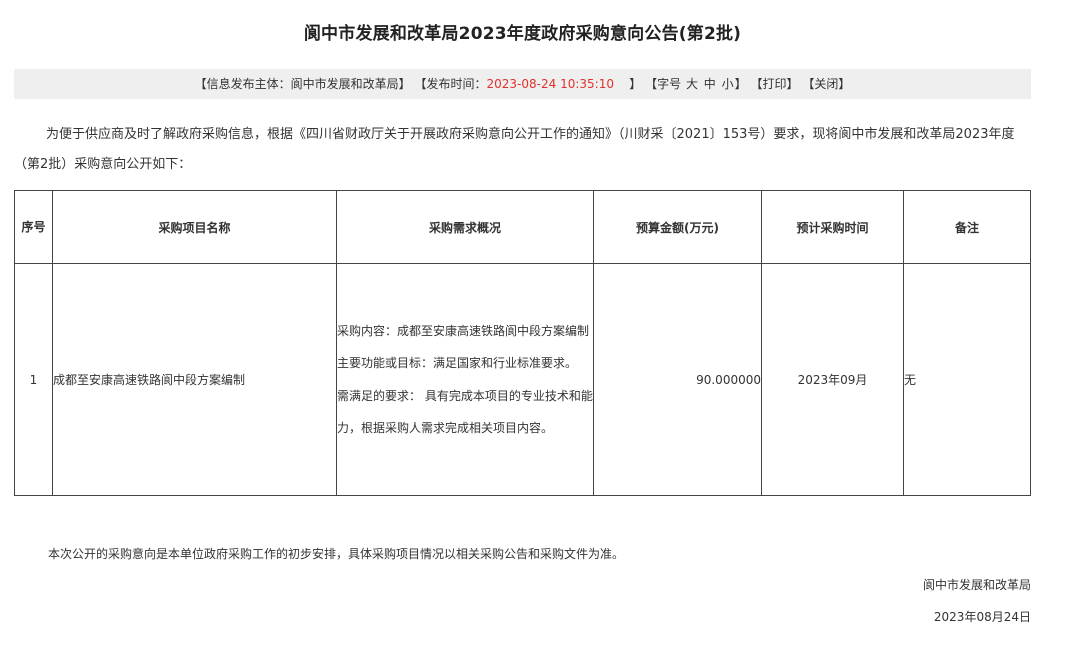 The height and width of the screenshot is (650, 1080). What do you see at coordinates (663, 84) in the screenshot?
I see `font-size-label: 【字号` at bounding box center [663, 84].